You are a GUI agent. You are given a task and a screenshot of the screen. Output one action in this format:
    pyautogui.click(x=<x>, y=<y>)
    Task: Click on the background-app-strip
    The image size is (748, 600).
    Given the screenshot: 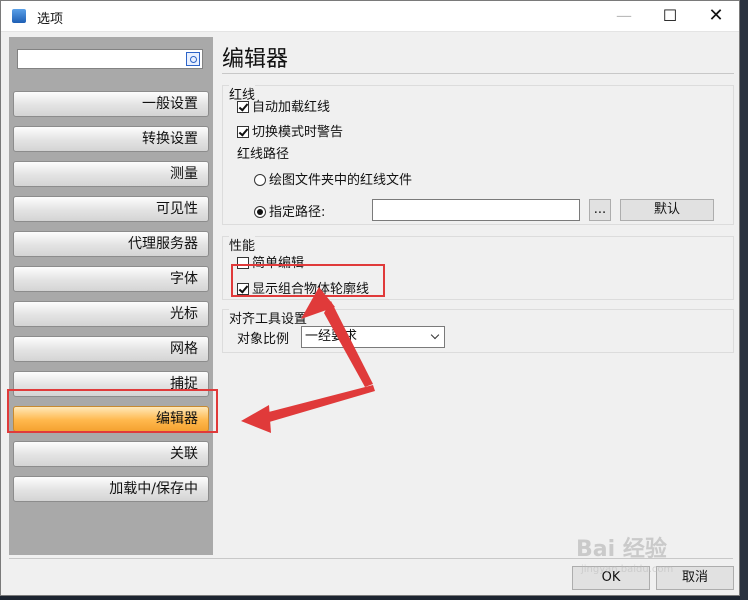 What is the action you would take?
    pyautogui.click(x=744, y=300)
    